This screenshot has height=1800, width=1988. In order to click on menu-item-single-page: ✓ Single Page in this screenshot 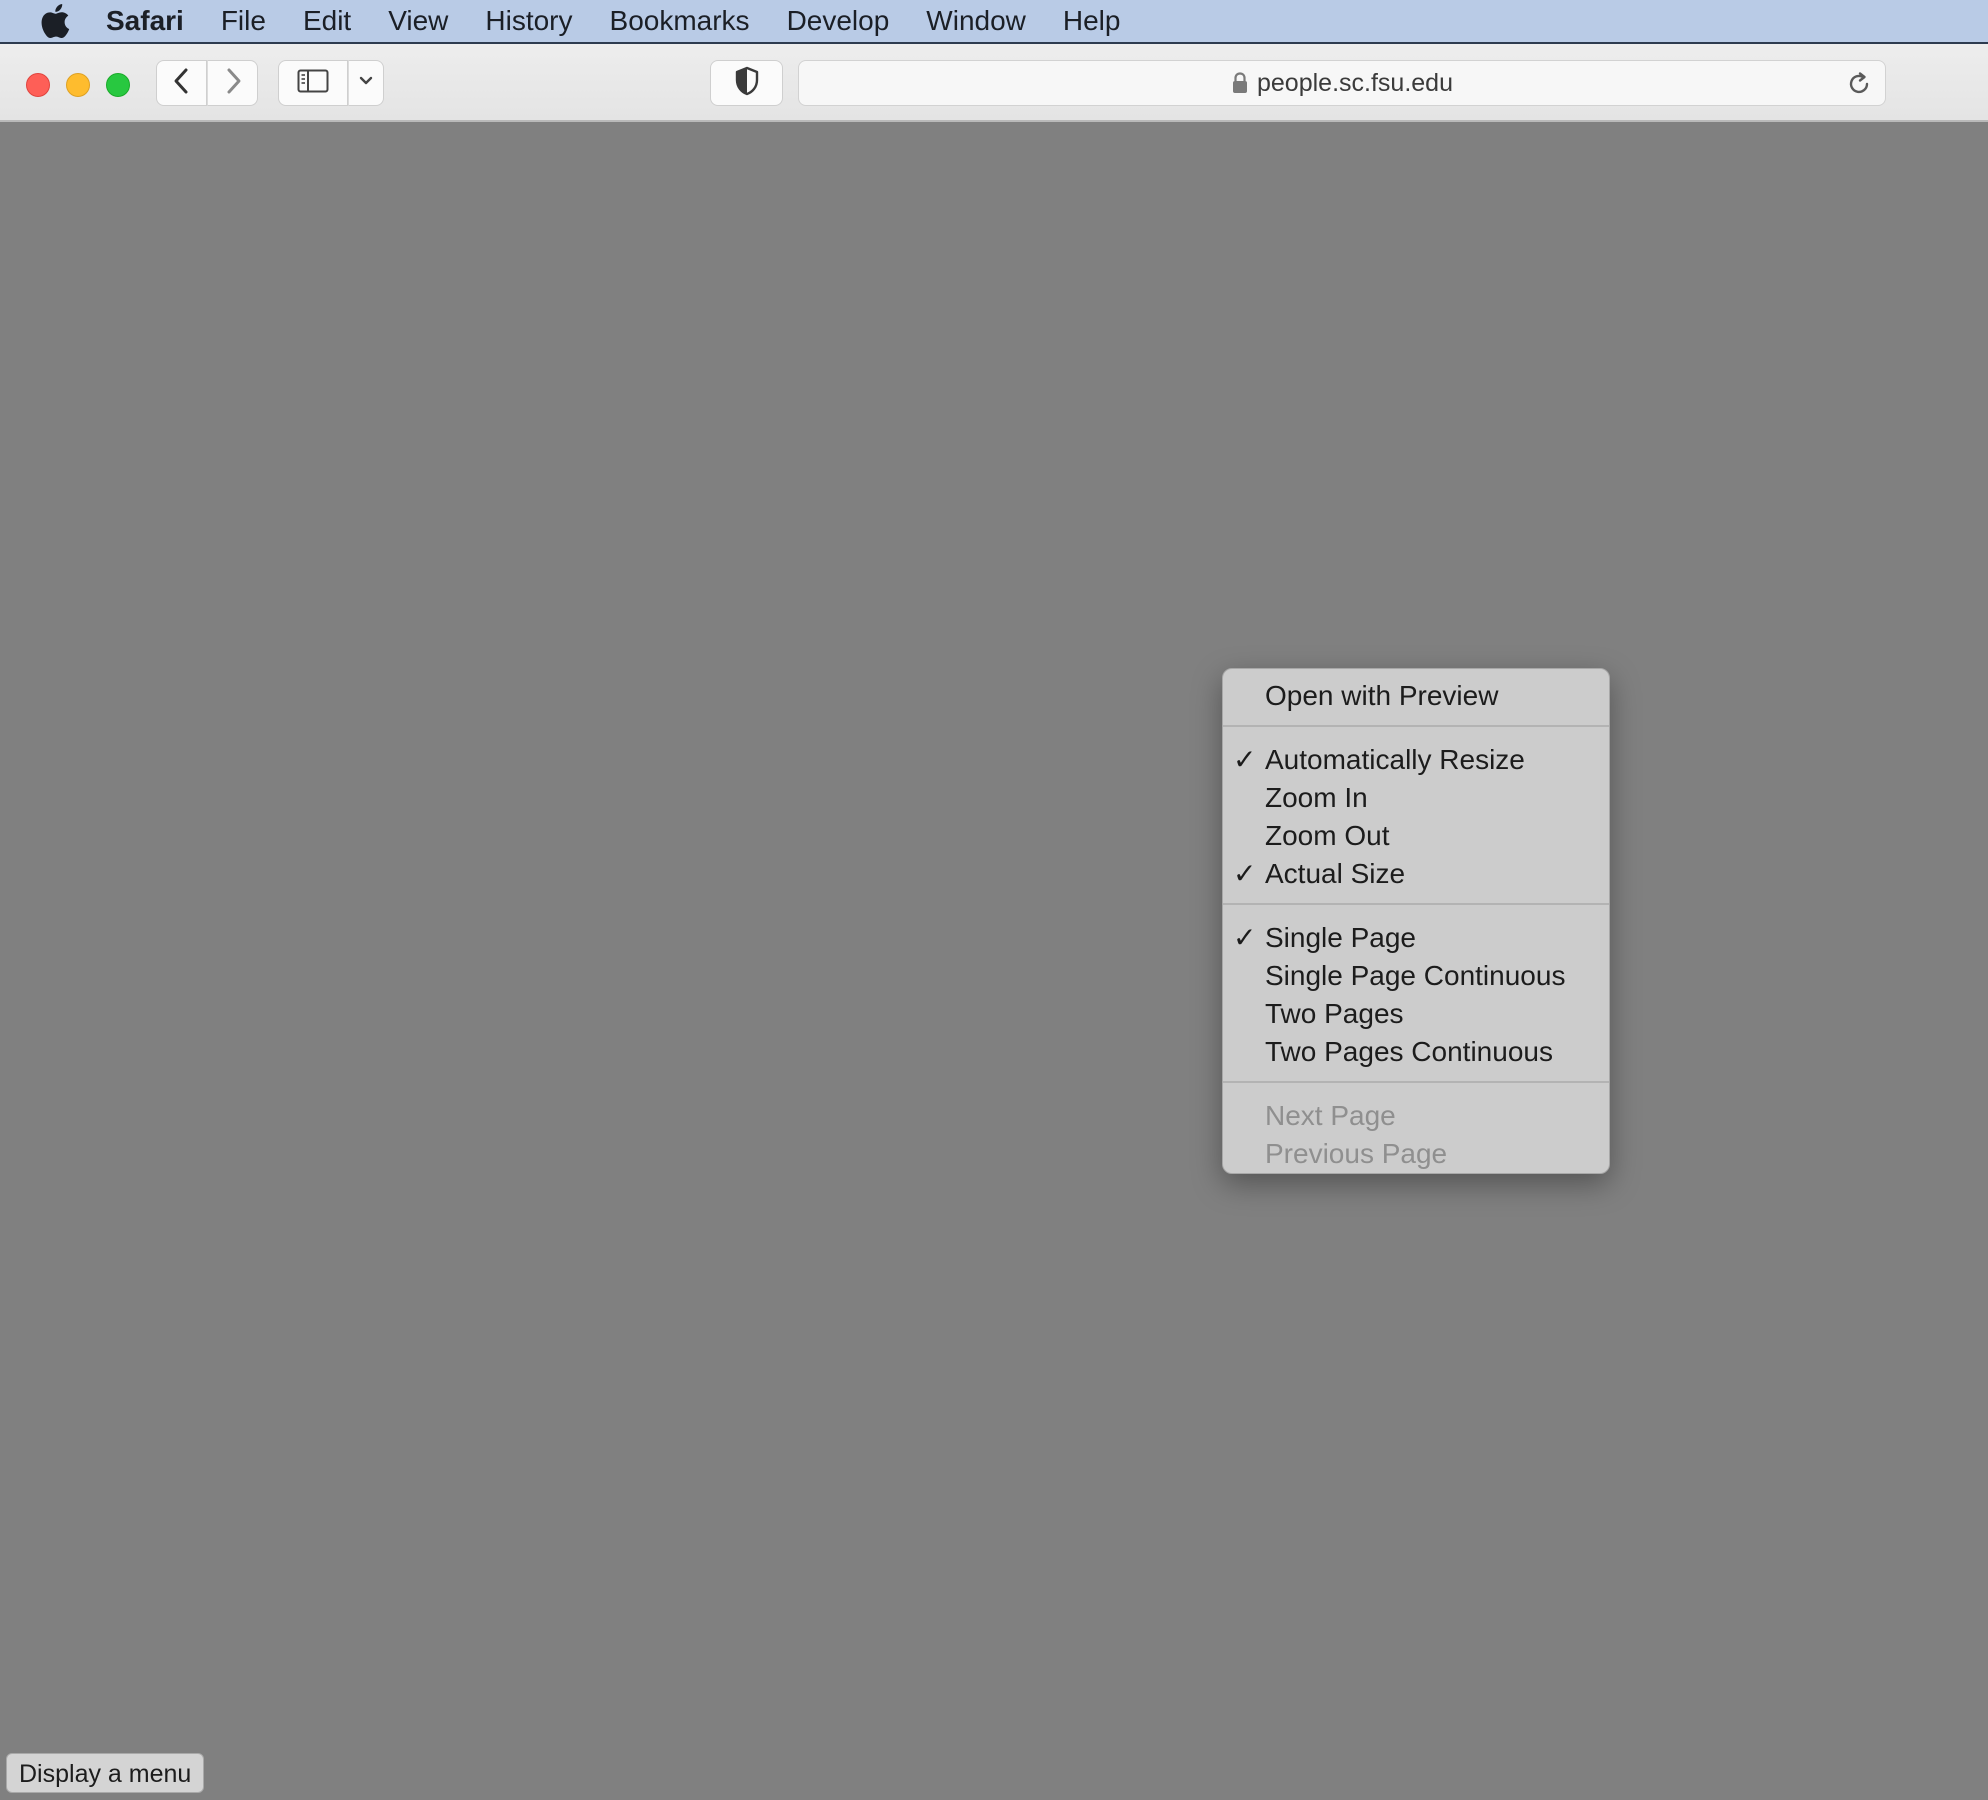, I will do `click(1416, 938)`.